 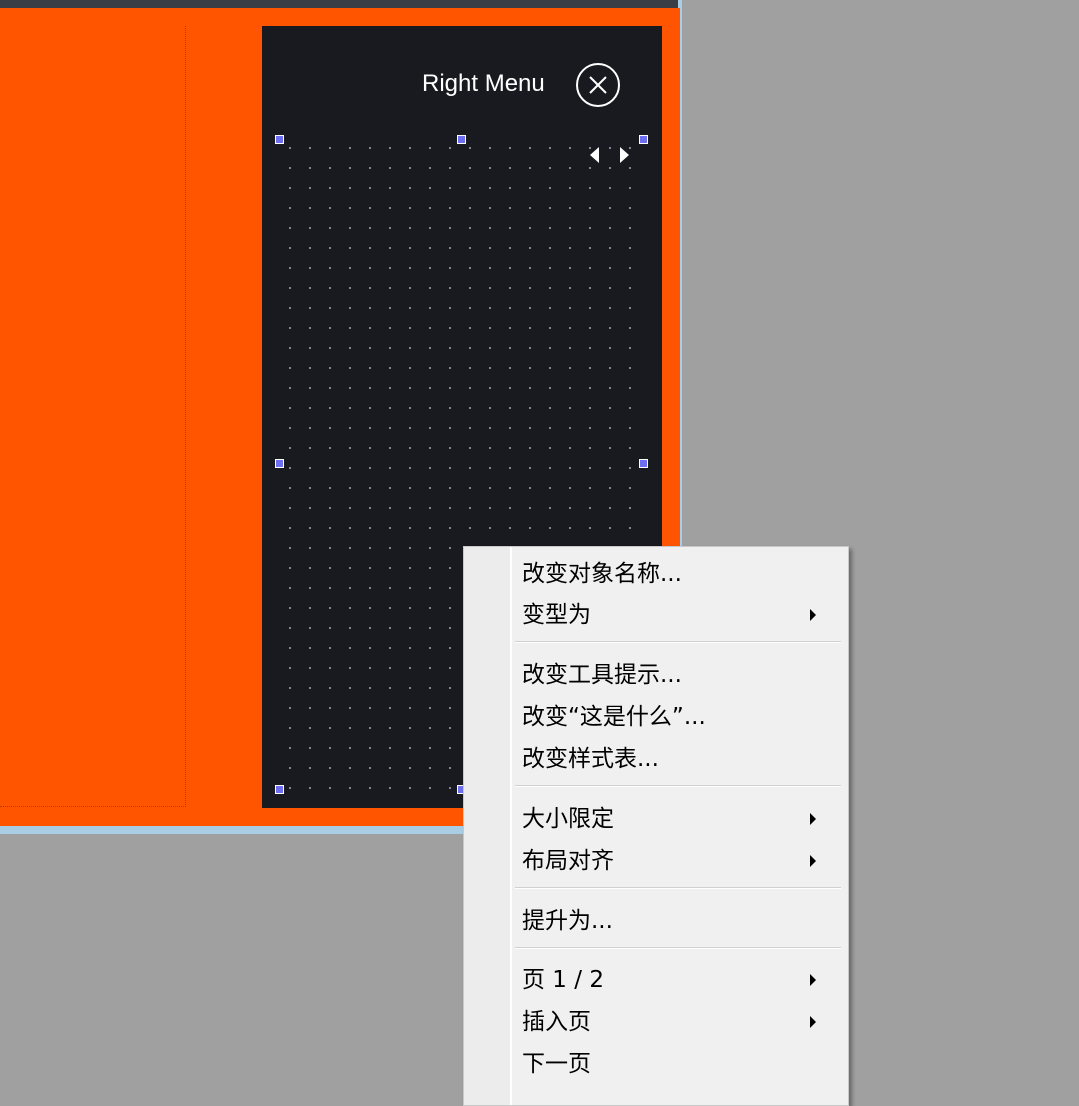 I want to click on menu-item-next-page: 下一页, so click(x=682, y=1064).